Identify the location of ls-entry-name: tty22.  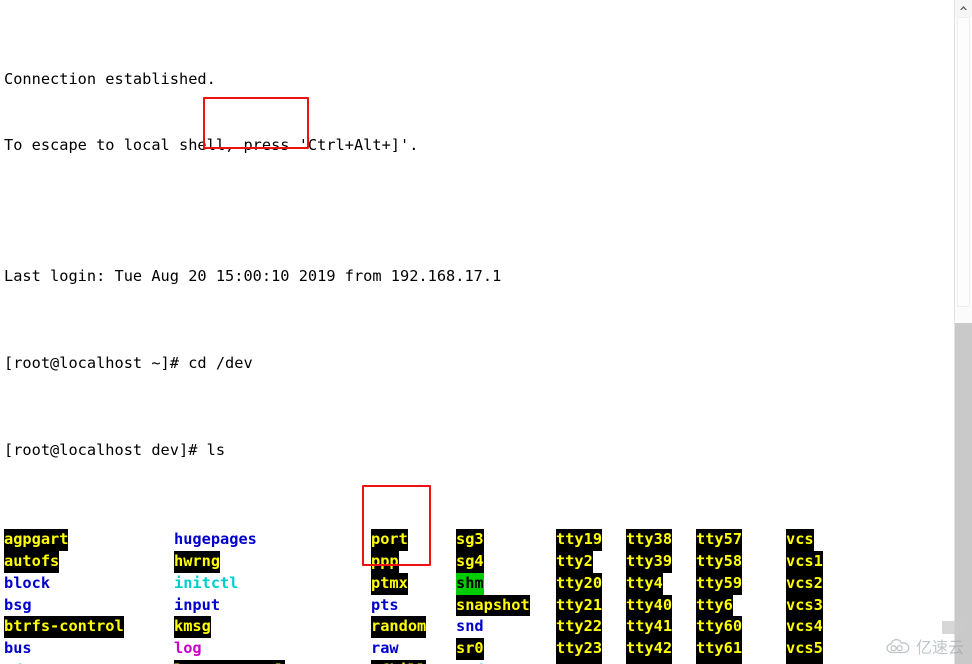
(579, 627).